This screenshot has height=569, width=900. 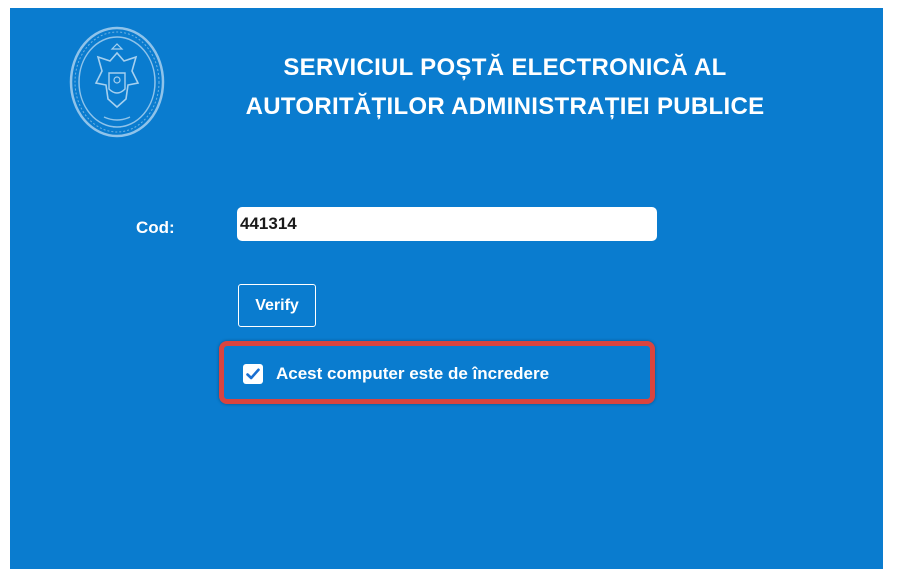 I want to click on checkmark-icon, so click(x=253, y=374).